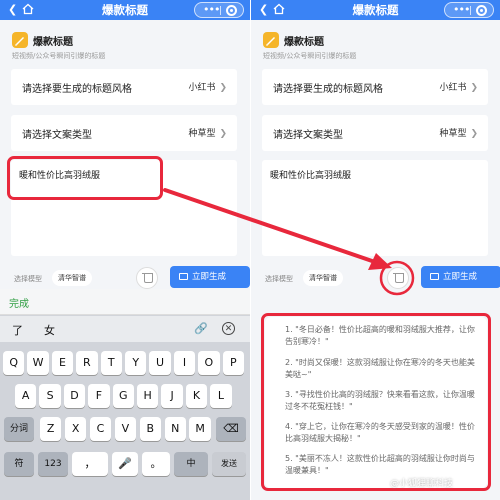 Image resolution: width=500 pixels, height=500 pixels. I want to click on key-g: G, so click(123, 396).